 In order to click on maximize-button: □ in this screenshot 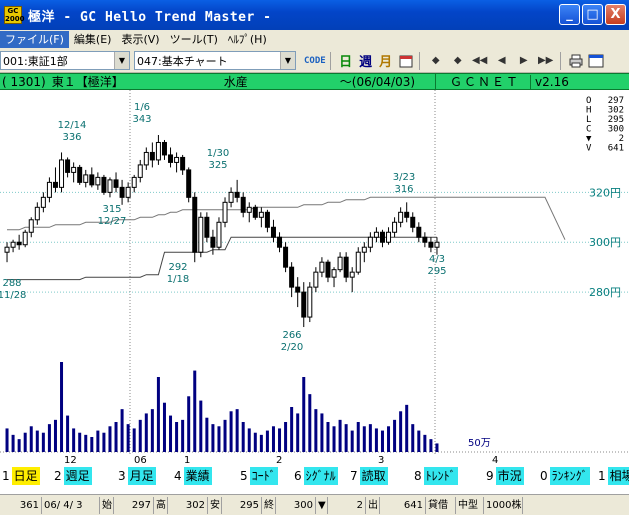, I will do `click(592, 14)`.